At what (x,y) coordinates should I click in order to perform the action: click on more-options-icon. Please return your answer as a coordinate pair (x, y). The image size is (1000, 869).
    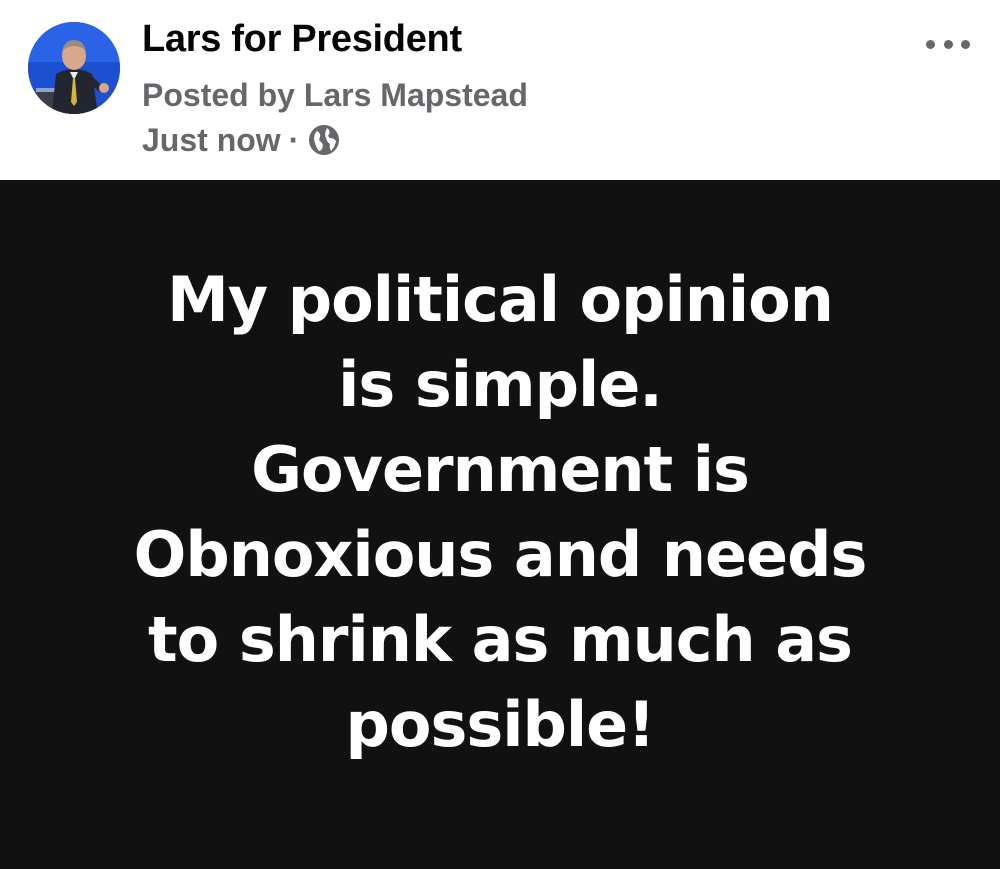
    Looking at the image, I should click on (948, 44).